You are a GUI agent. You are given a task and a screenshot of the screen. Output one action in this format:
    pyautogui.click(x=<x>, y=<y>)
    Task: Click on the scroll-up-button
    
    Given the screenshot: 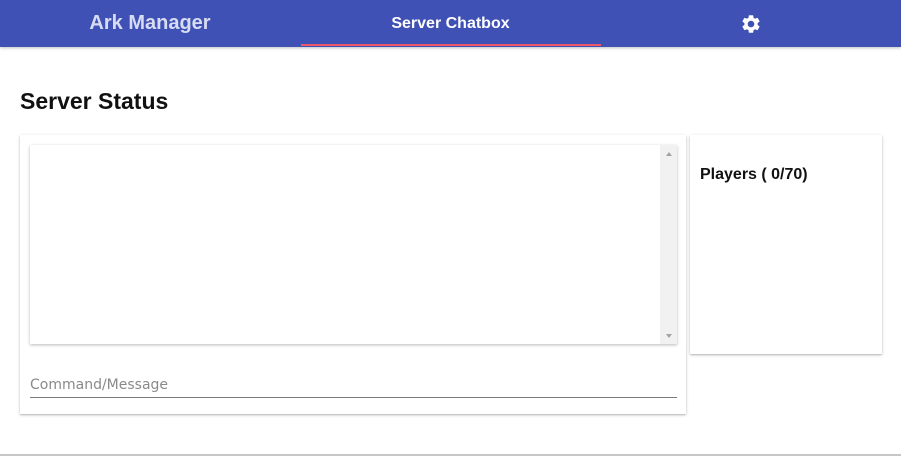 What is the action you would take?
    pyautogui.click(x=668, y=153)
    